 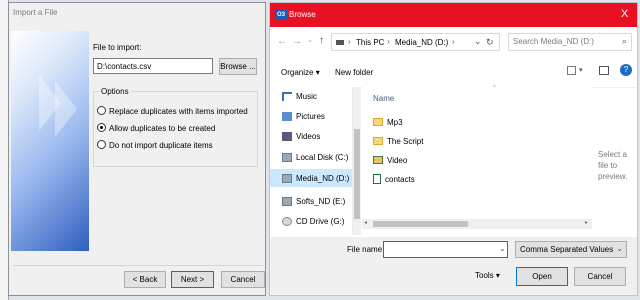 I want to click on scroll-right-icon: ▸, so click(x=586, y=222).